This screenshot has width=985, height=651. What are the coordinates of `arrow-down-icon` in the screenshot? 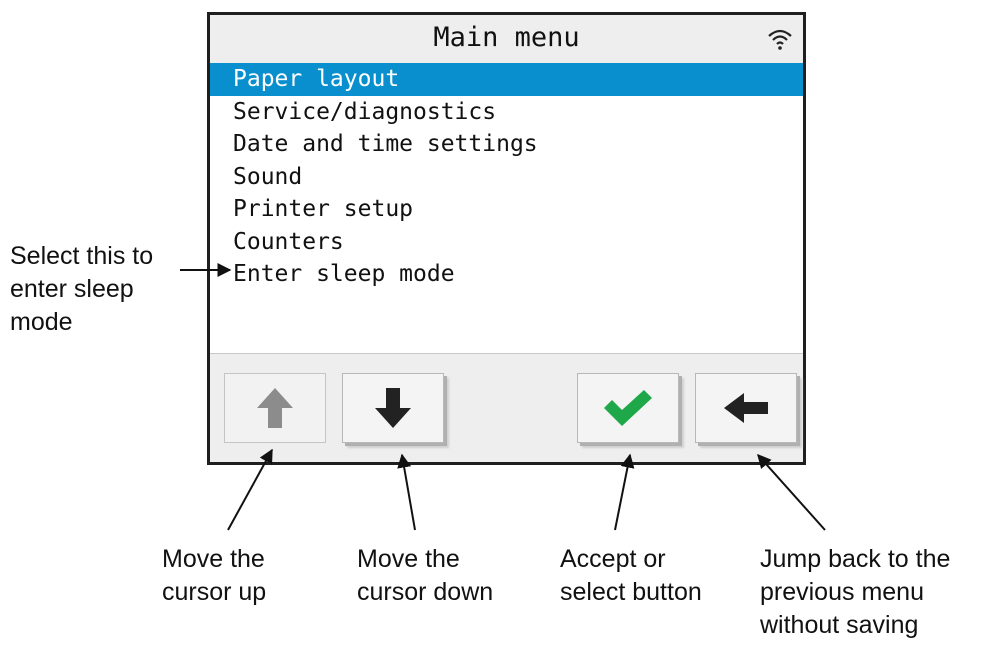 It's located at (393, 408).